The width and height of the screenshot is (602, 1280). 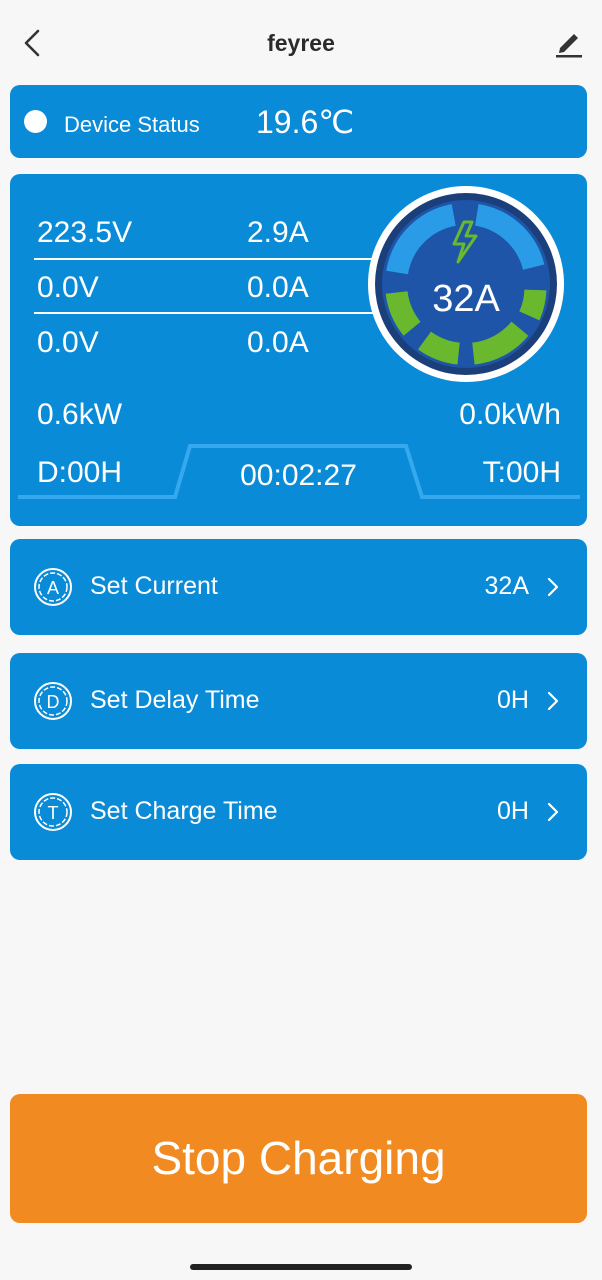 What do you see at coordinates (278, 287) in the screenshot?
I see `current-l2: 0.0A` at bounding box center [278, 287].